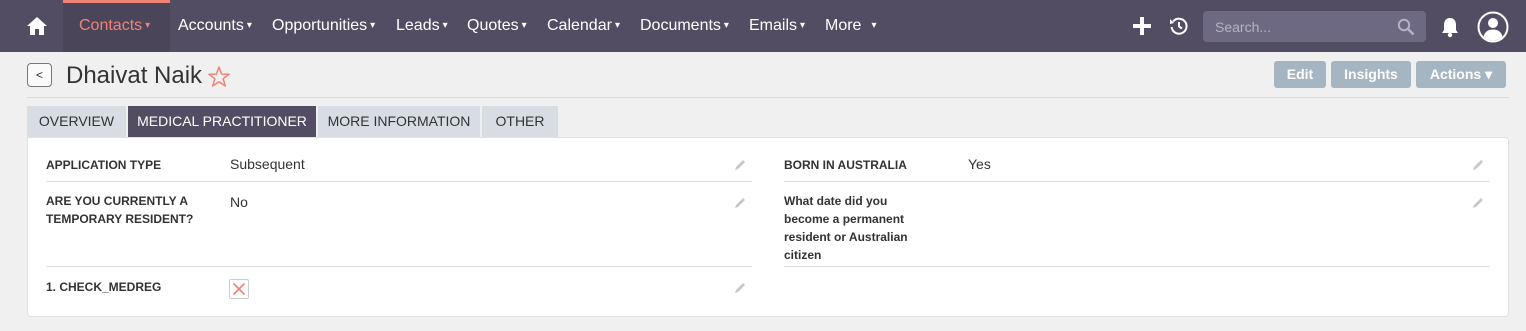 Image resolution: width=1526 pixels, height=331 pixels. Describe the element at coordinates (1179, 26) in the screenshot. I see `history-icon` at that location.